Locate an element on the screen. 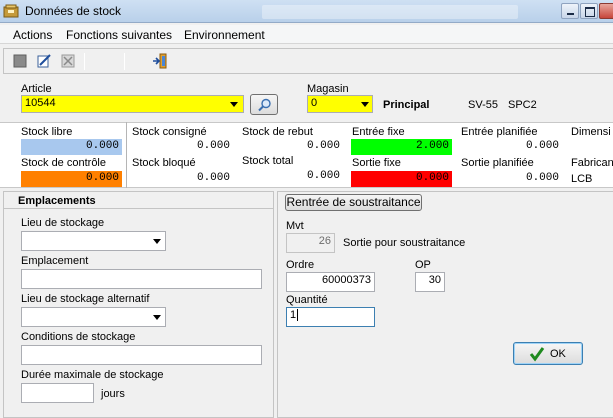 The height and width of the screenshot is (418, 613). article-spec: SPC2 is located at coordinates (522, 105).